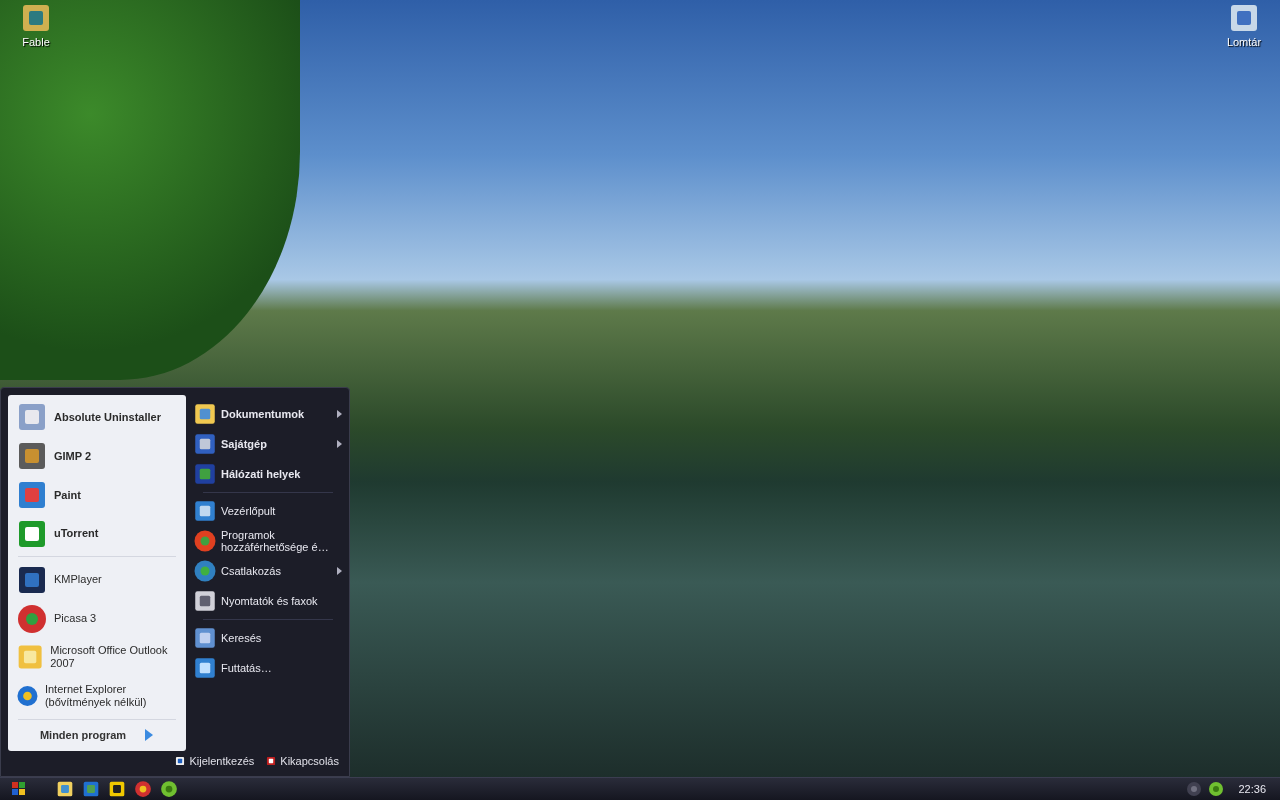 This screenshot has height=800, width=1280. I want to click on program-label: Internet Explorer (bővítmények nélkül), so click(96, 696).